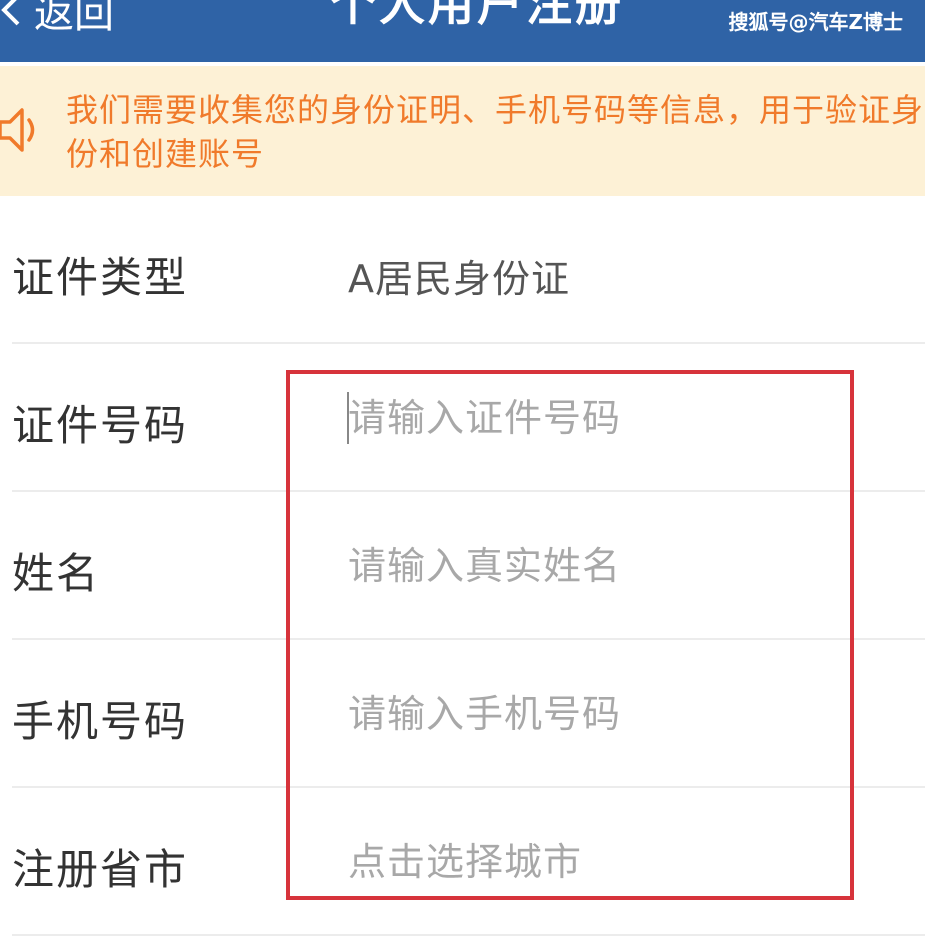  What do you see at coordinates (100, 721) in the screenshot?
I see `phone-label: 手机号码` at bounding box center [100, 721].